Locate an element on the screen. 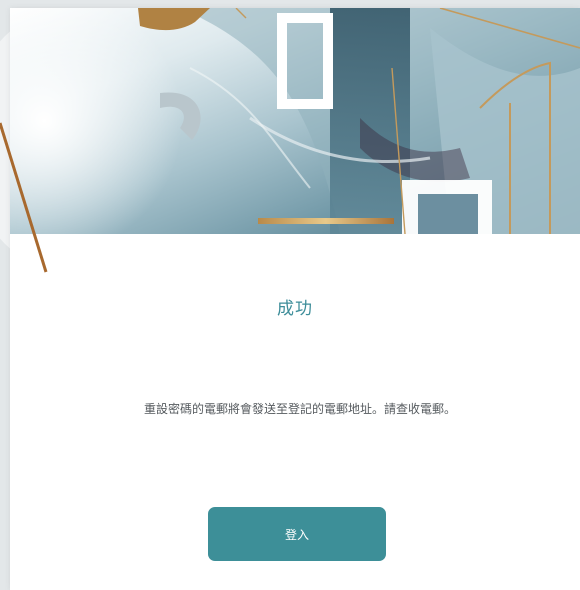  dialog-message: 重設密碼的電郵將會發送至登記的電郵地址。請查收電郵。 is located at coordinates (299, 409).